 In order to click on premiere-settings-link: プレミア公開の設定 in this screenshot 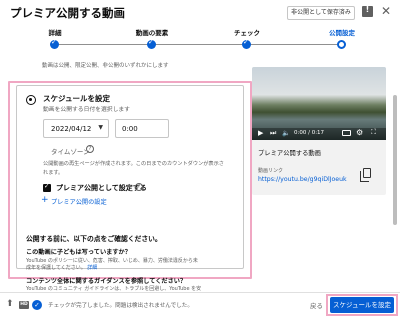, I will do `click(79, 201)`.